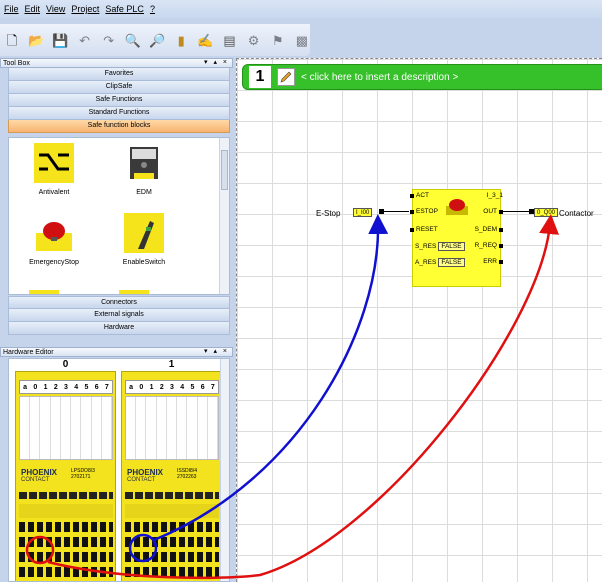 Image resolution: width=602 pixels, height=582 pixels. What do you see at coordinates (119, 328) in the screenshot?
I see `category-hardware: Hardware` at bounding box center [119, 328].